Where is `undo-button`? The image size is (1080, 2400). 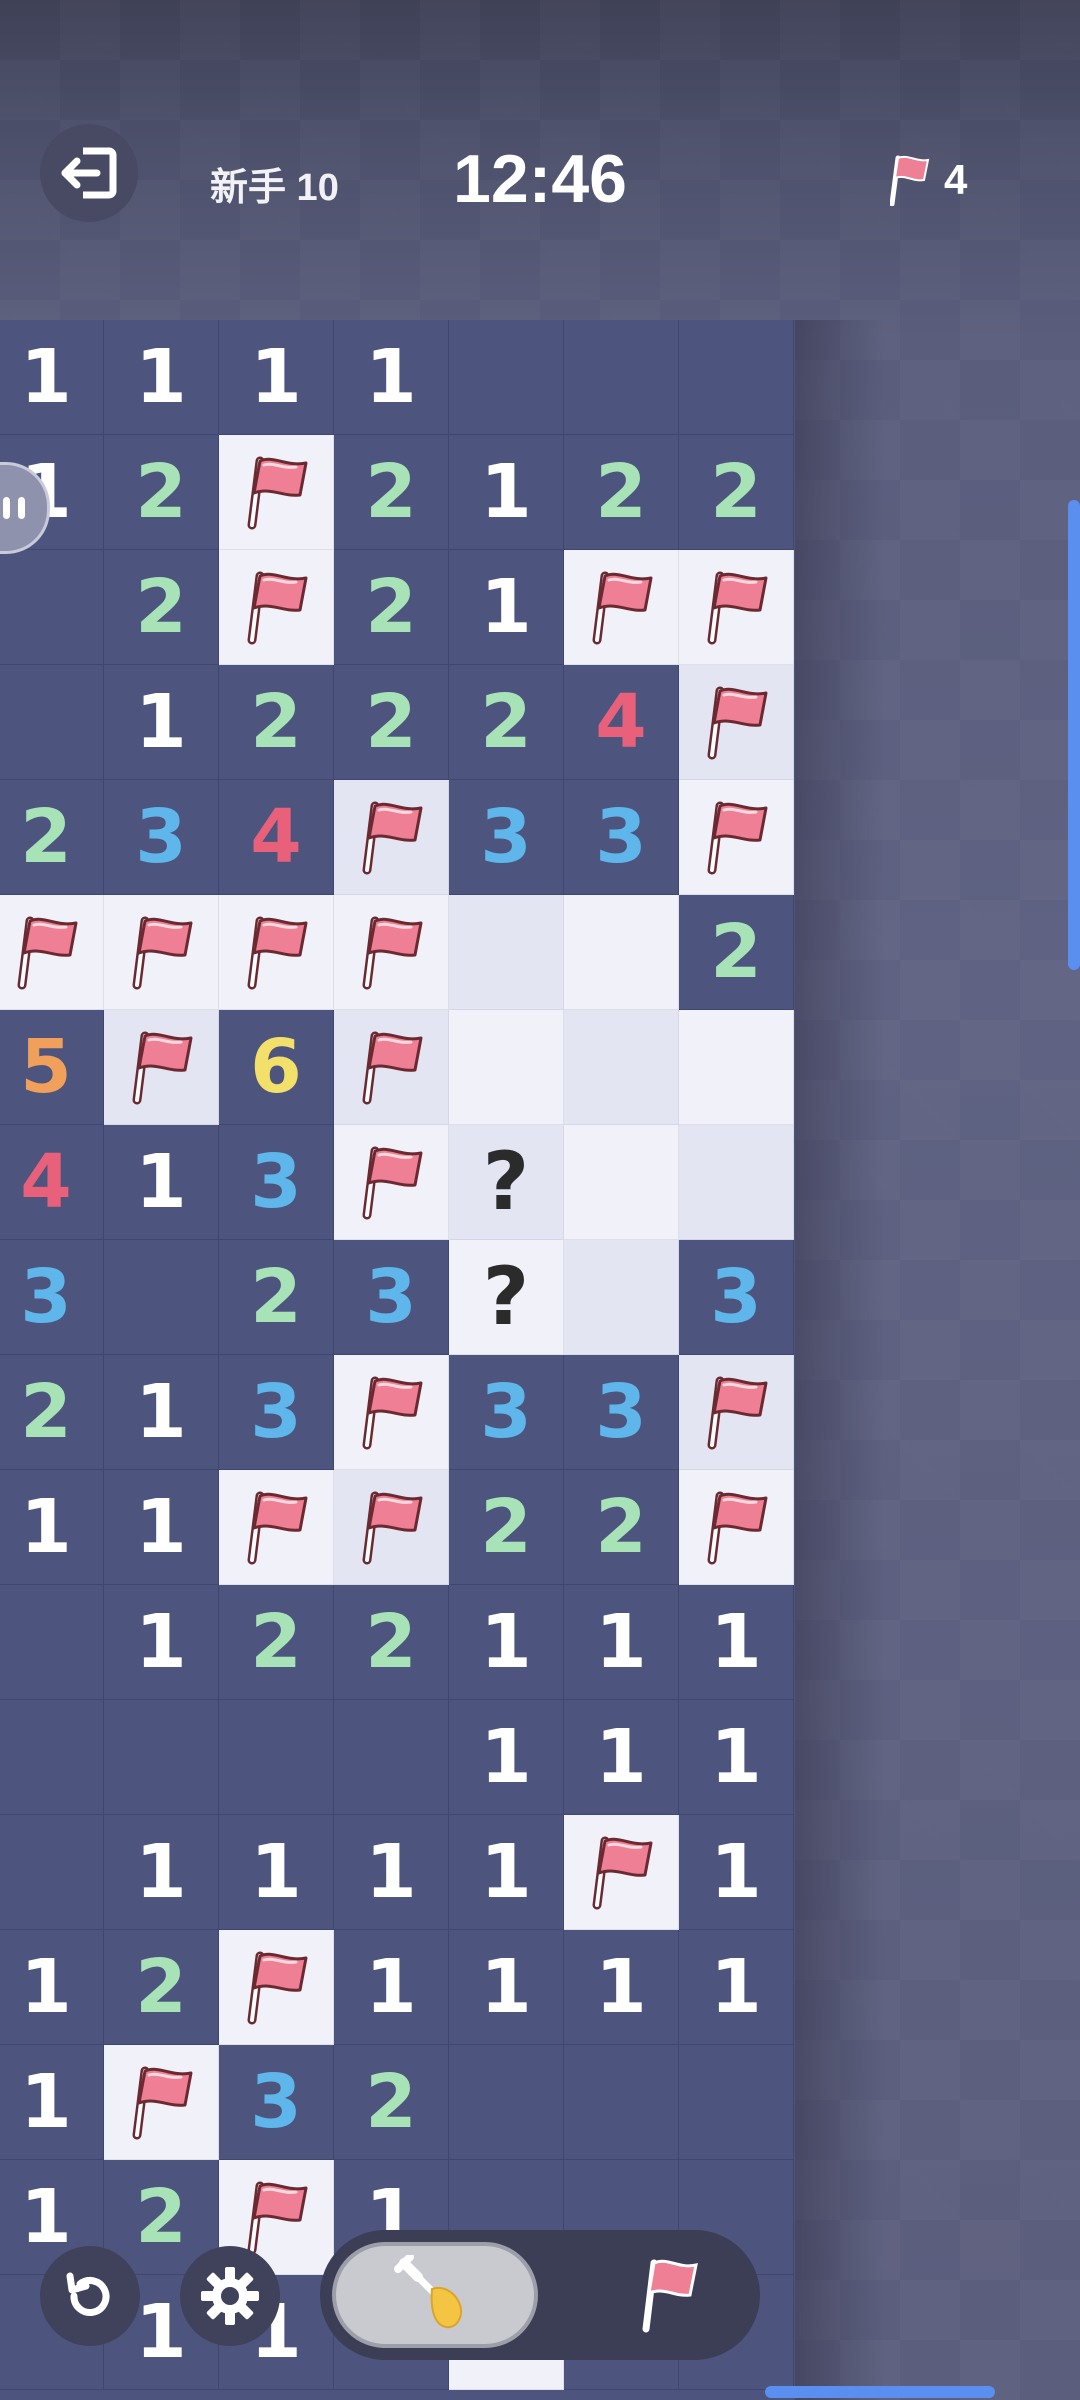
undo-button is located at coordinates (90, 2296).